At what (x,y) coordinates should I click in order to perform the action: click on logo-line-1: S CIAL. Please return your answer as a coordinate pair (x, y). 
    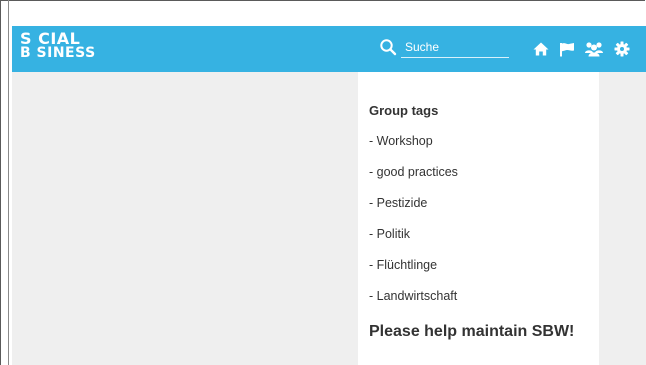
    Looking at the image, I should click on (50, 38).